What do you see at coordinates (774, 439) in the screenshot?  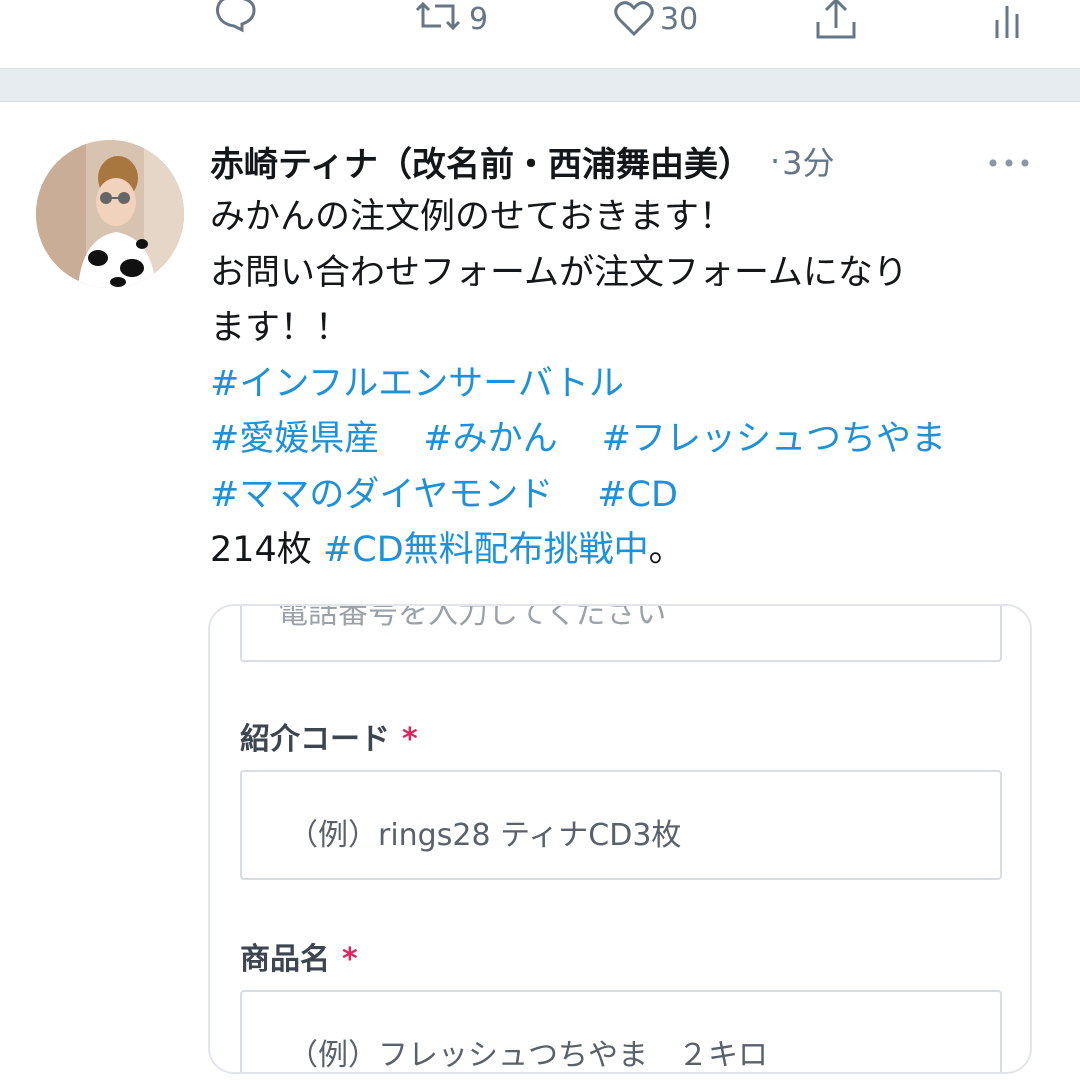 I see `hashtag-link: #フレッシュつちやま` at bounding box center [774, 439].